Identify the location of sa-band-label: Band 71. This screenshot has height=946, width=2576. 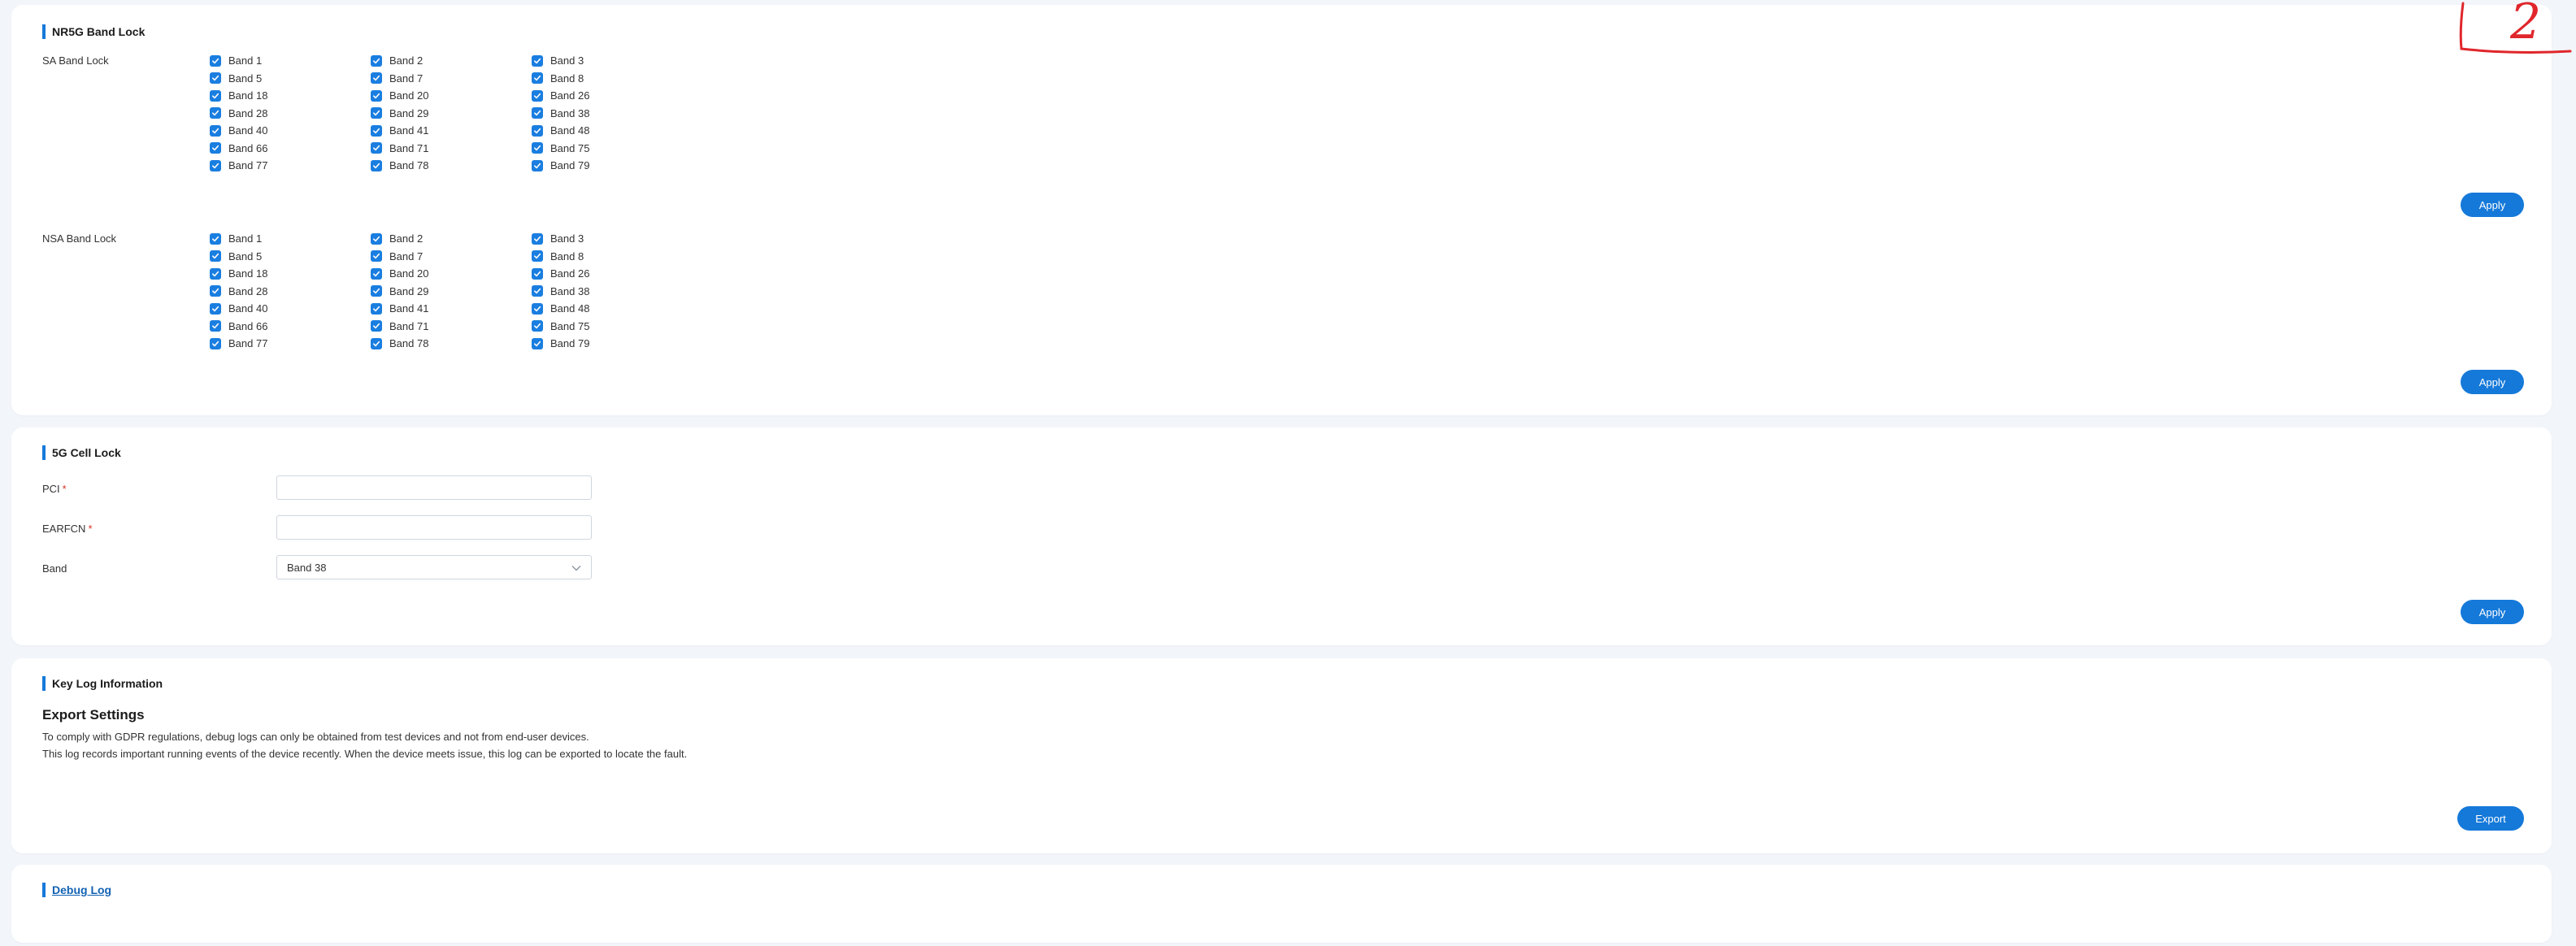
(409, 147).